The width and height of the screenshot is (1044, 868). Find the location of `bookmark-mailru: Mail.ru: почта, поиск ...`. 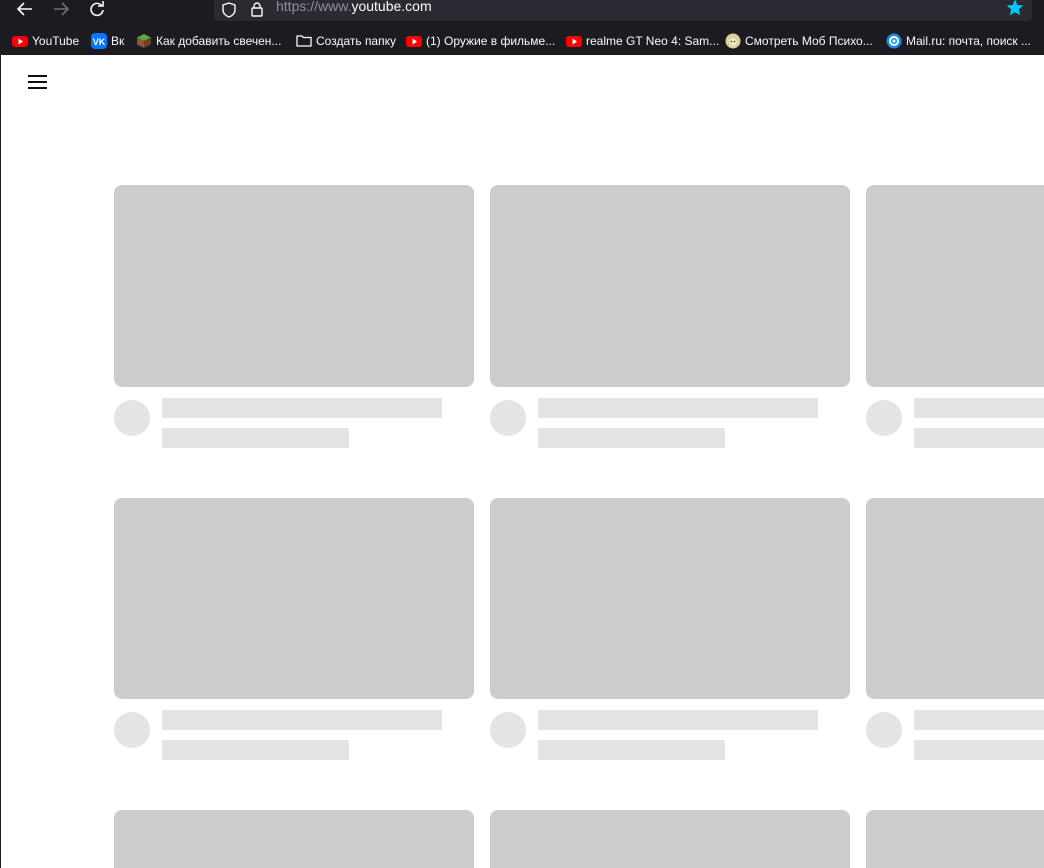

bookmark-mailru: Mail.ru: почта, поиск ... is located at coordinates (958, 40).